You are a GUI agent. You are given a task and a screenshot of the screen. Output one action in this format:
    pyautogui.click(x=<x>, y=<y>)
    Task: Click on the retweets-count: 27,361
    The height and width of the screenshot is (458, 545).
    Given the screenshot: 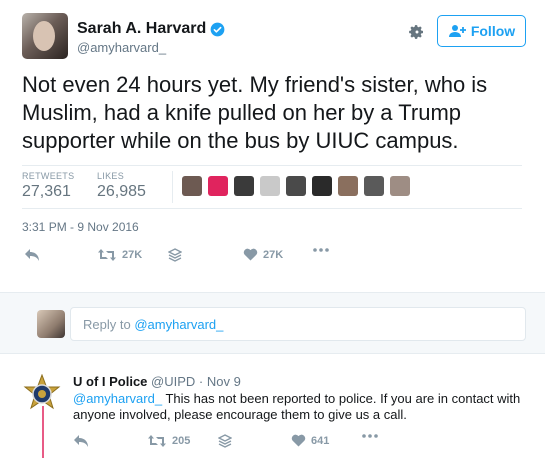 What is the action you would take?
    pyautogui.click(x=46, y=191)
    